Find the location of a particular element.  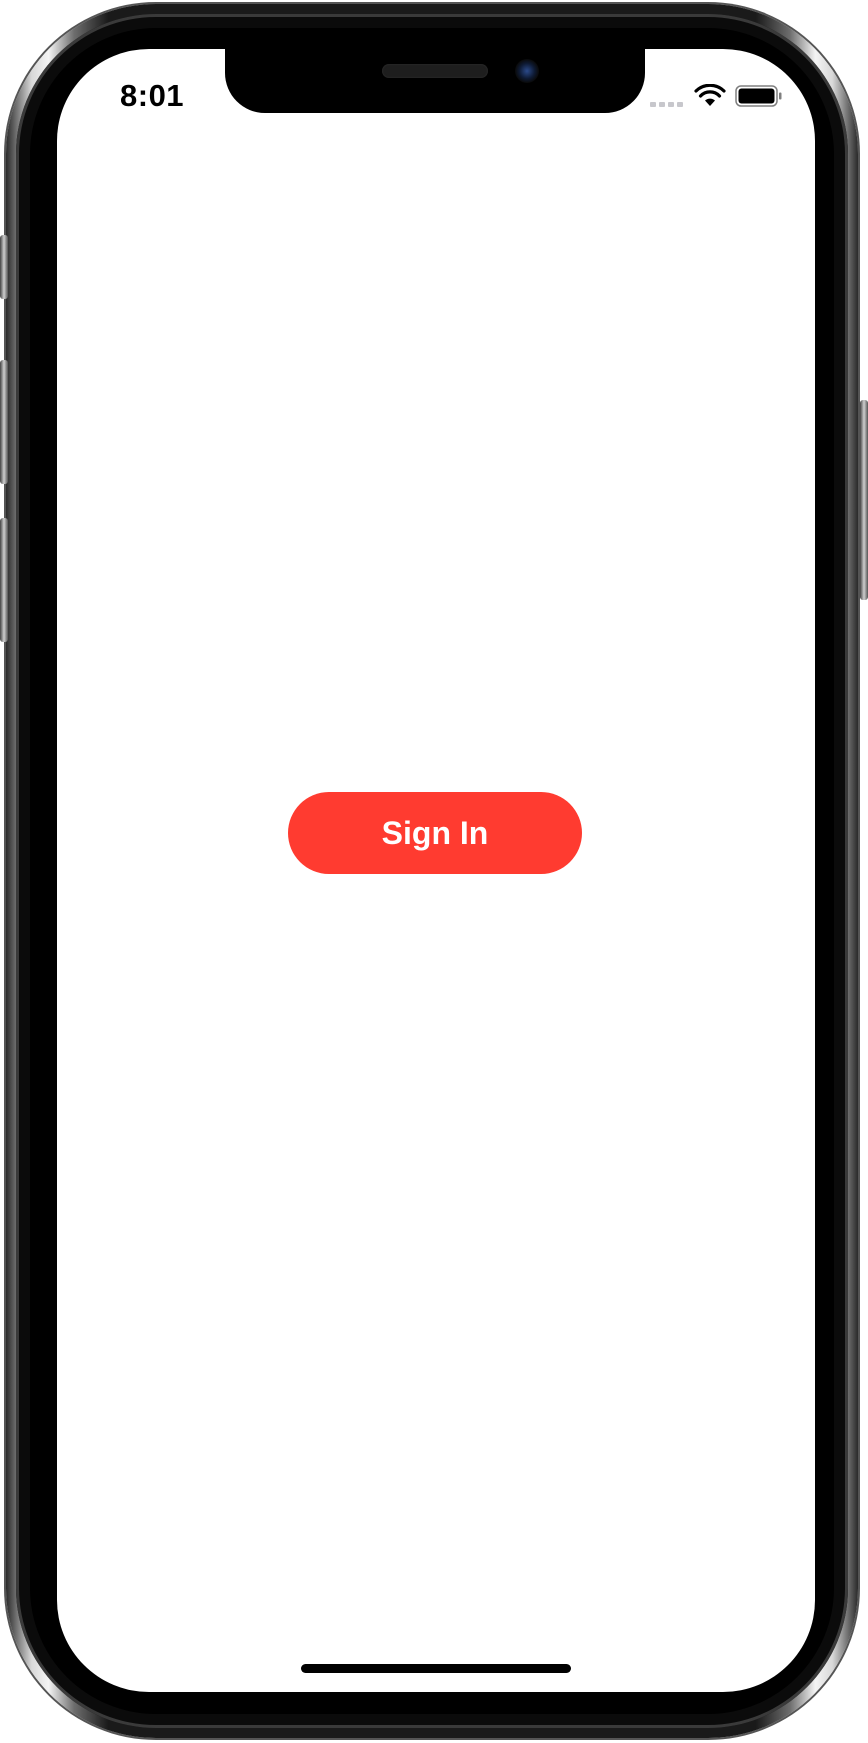

mute-switch is located at coordinates (4, 267).